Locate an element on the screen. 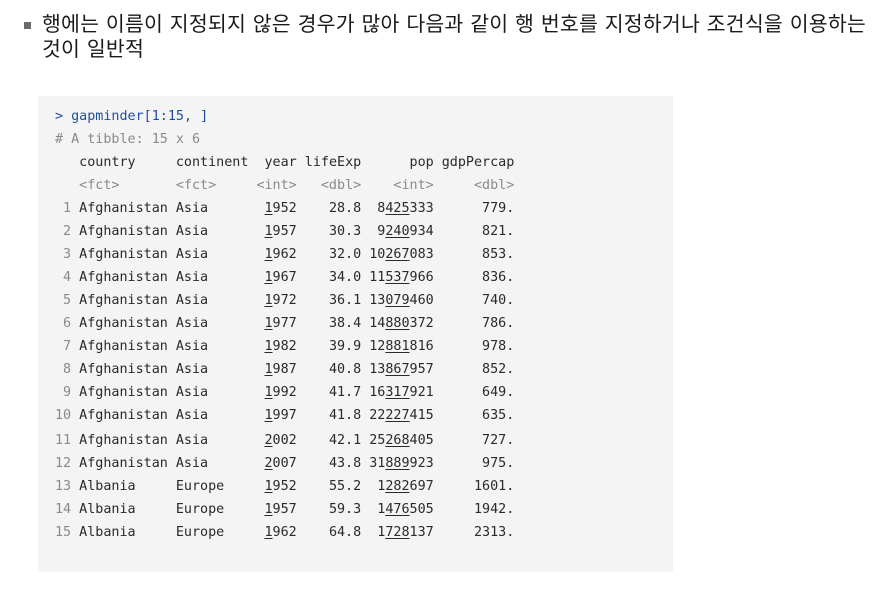 Image resolution: width=896 pixels, height=603 pixels. table-row: 11 Afghanistan Asia 2002 42.1 25268405 727. is located at coordinates (284, 441).